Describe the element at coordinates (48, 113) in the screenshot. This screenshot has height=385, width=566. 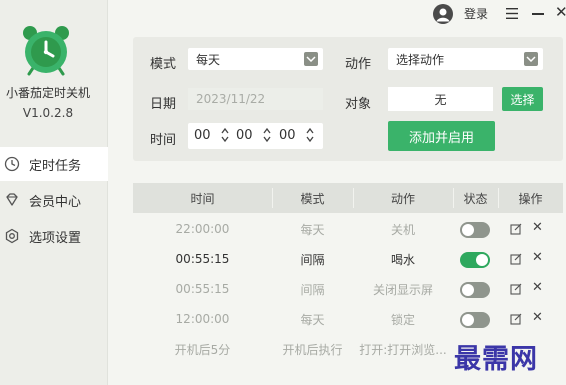
I see `app-version: V1.0.2.8` at that location.